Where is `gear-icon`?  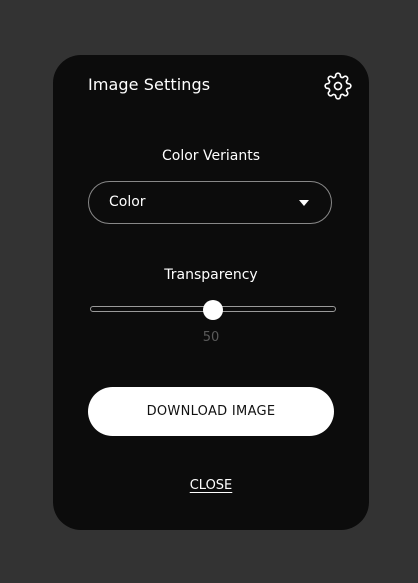 gear-icon is located at coordinates (338, 86).